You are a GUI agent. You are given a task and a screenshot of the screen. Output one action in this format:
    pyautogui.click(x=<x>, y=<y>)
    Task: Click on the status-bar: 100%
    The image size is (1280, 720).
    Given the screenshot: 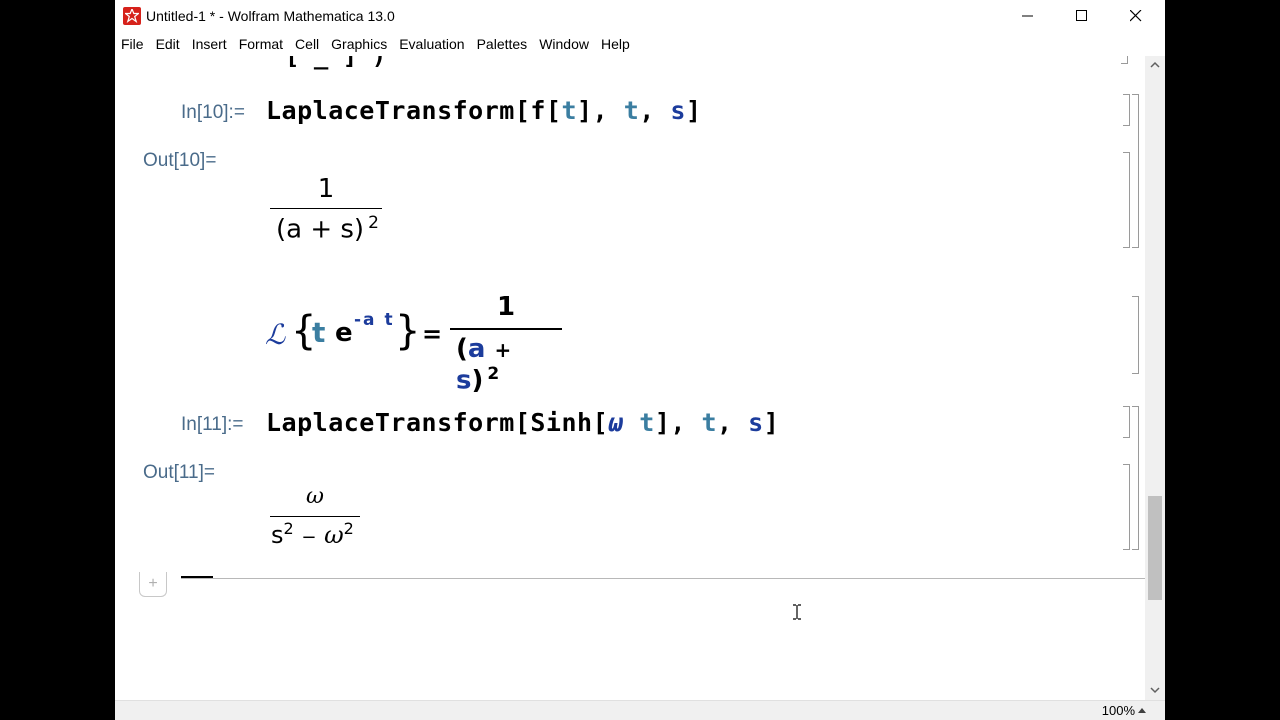 What is the action you would take?
    pyautogui.click(x=640, y=710)
    